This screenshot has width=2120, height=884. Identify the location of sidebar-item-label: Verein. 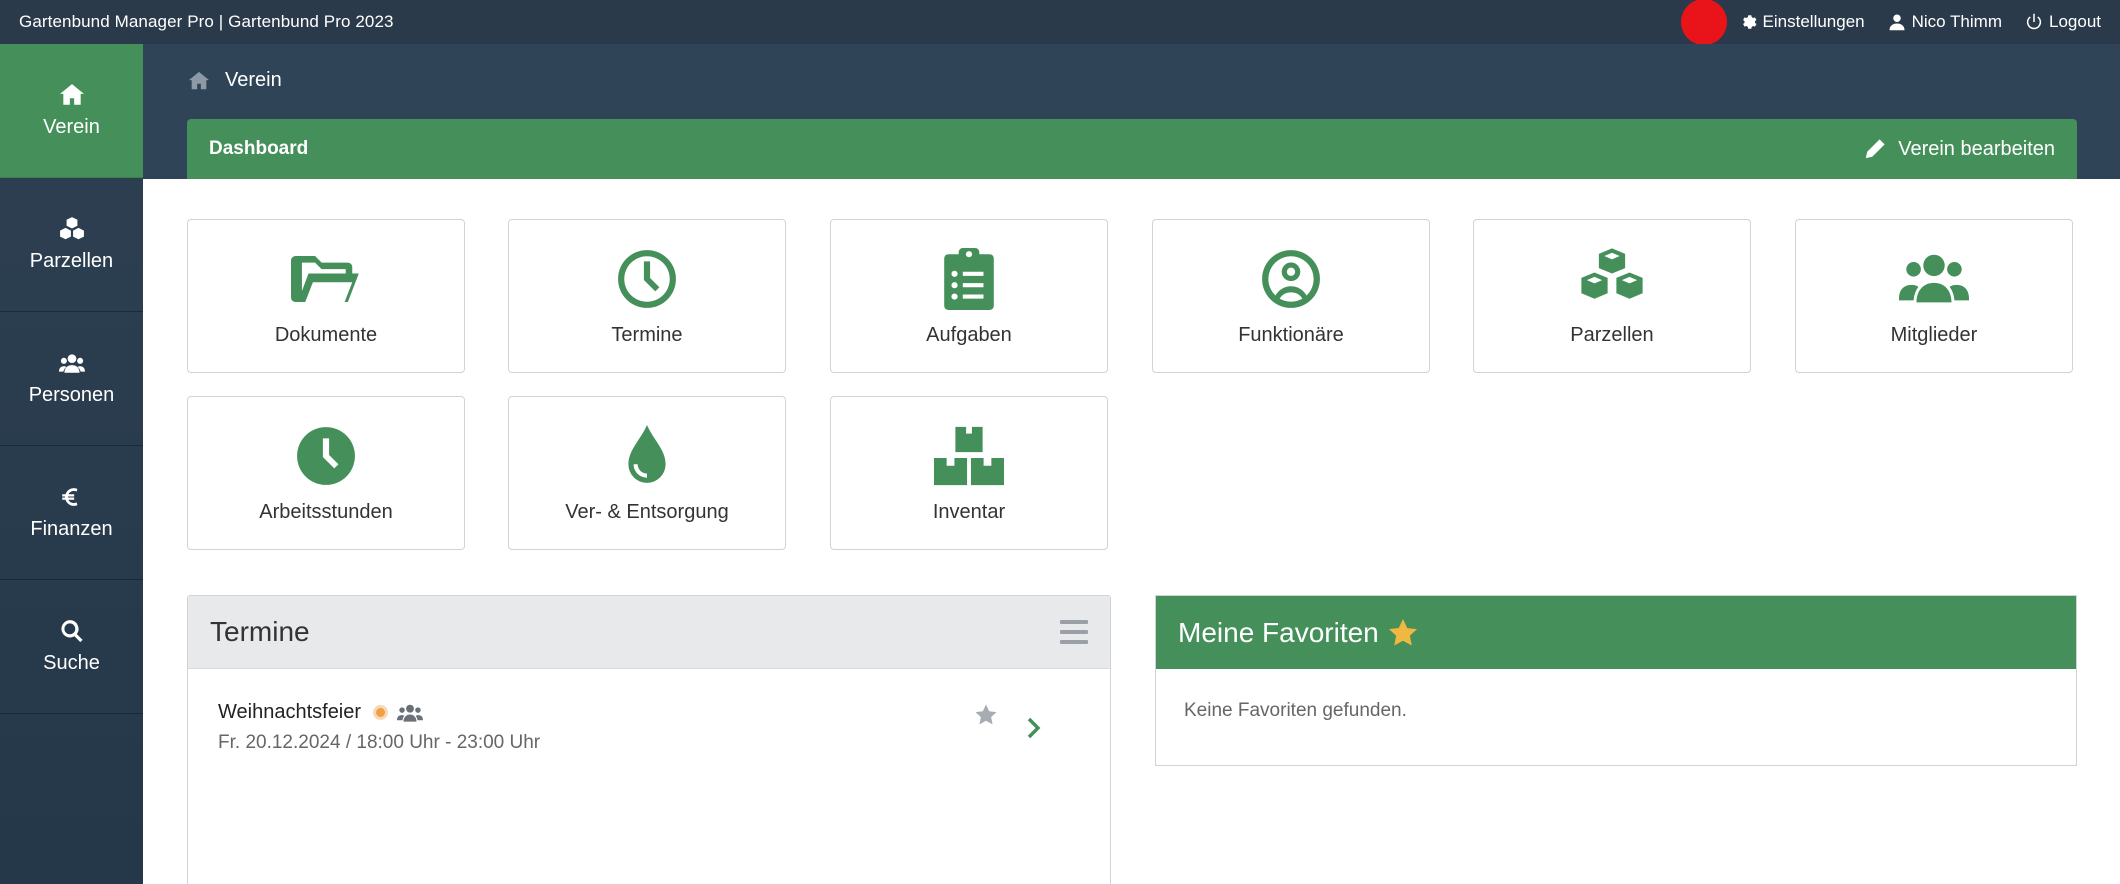
(71, 127).